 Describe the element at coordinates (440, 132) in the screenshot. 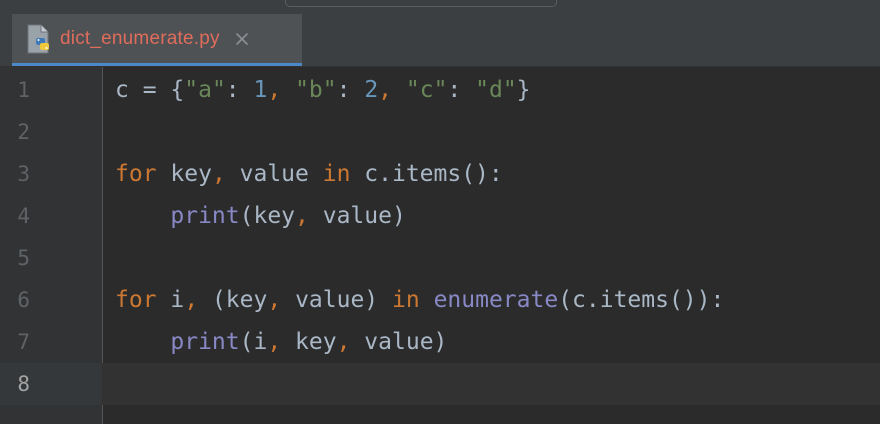

I see `code-line: 2` at that location.